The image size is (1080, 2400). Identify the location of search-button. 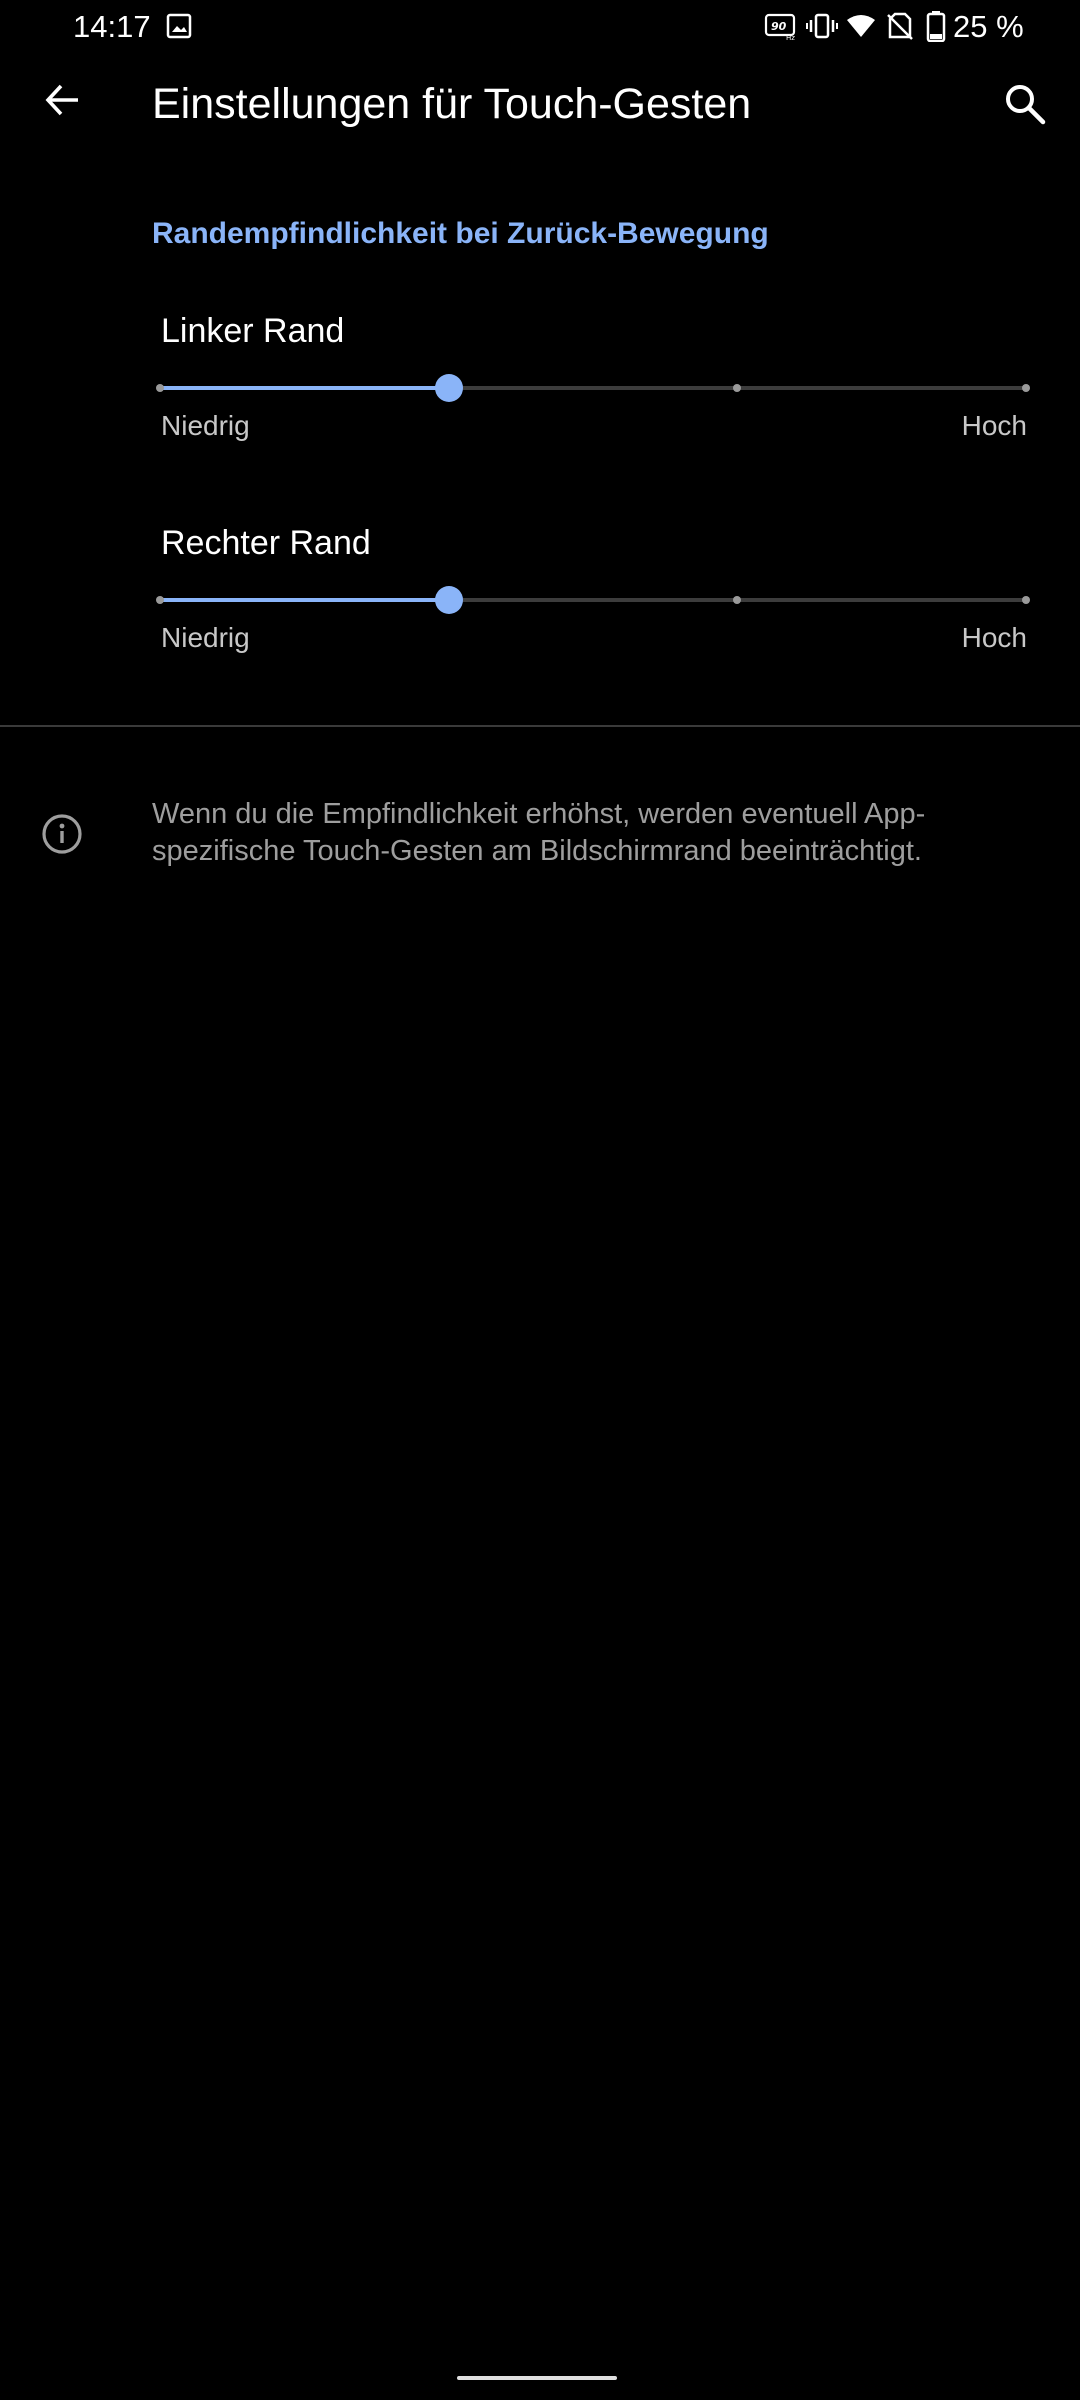
(1025, 106).